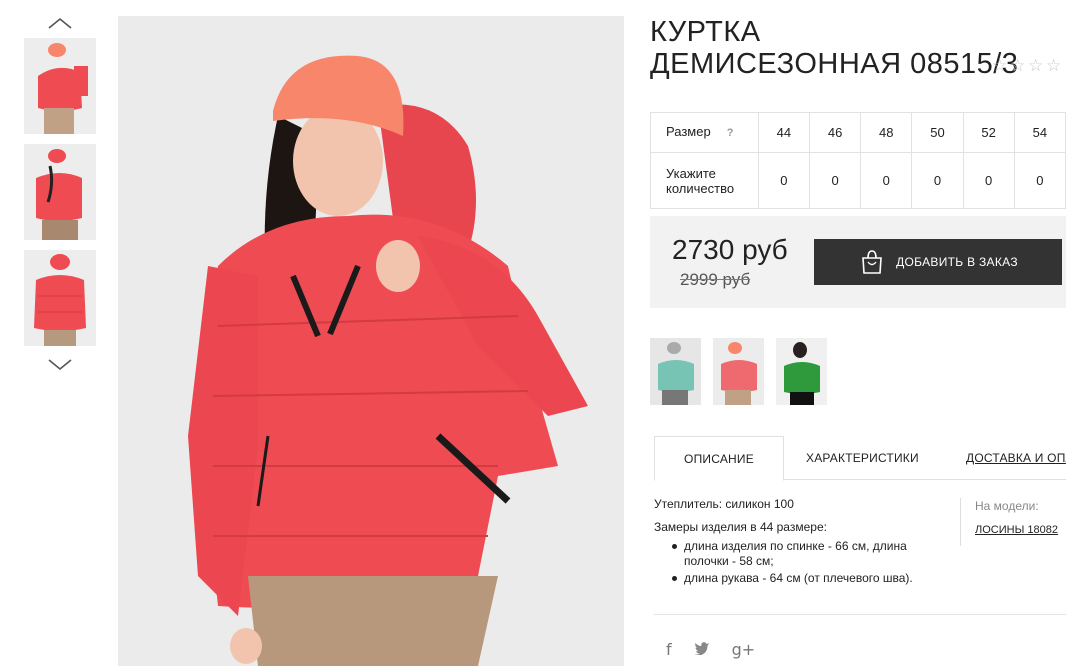  What do you see at coordinates (937, 132) in the screenshot?
I see `size-50: 50` at bounding box center [937, 132].